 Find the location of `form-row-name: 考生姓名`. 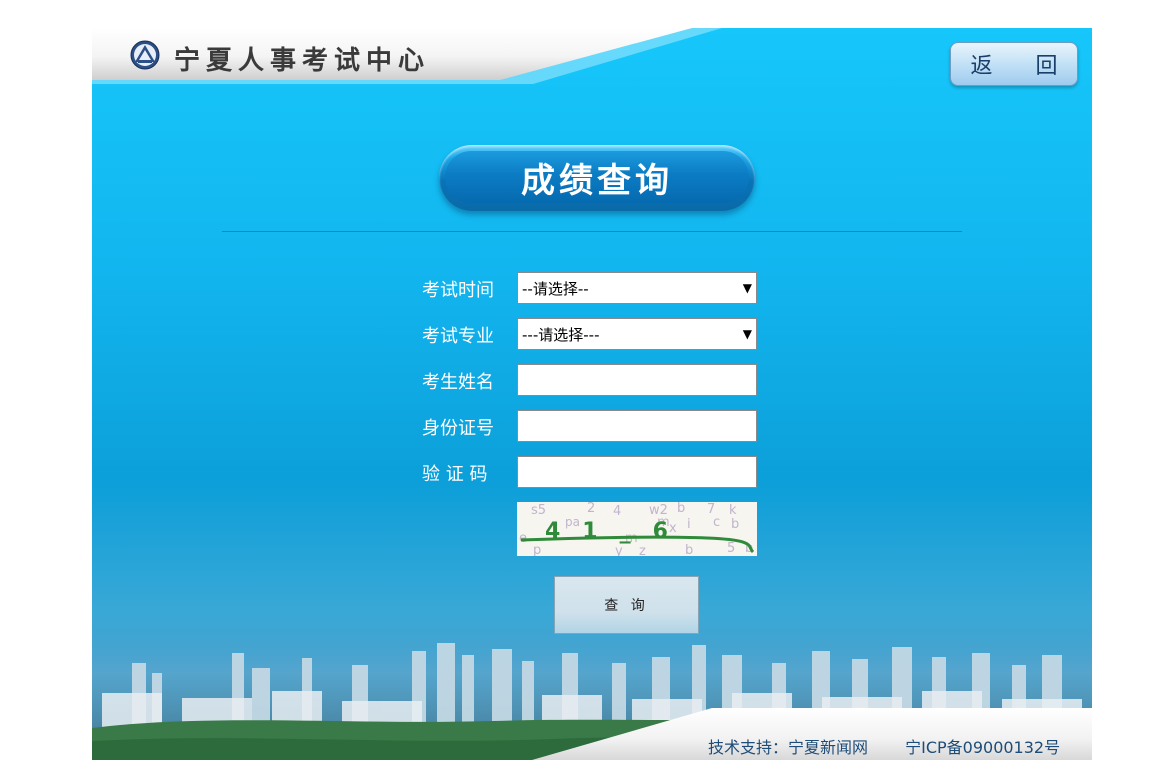

form-row-name: 考生姓名 is located at coordinates (592, 380).